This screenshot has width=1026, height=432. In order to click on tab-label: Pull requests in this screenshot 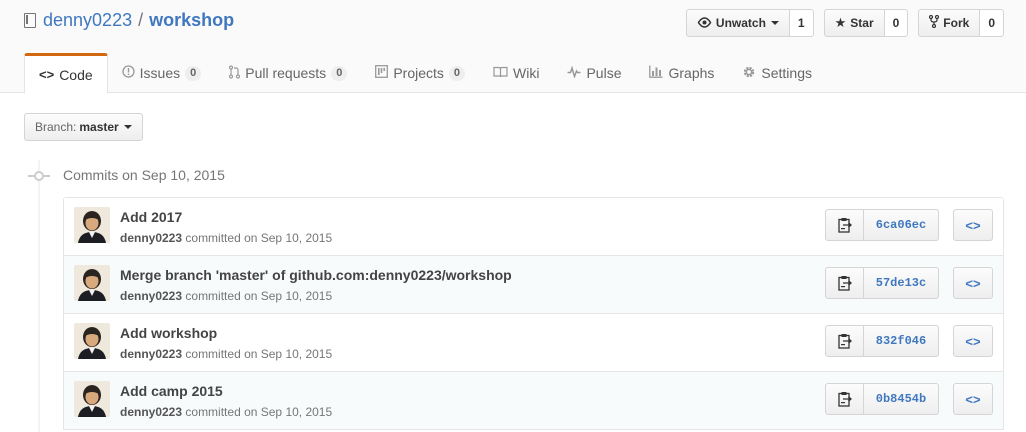, I will do `click(286, 73)`.